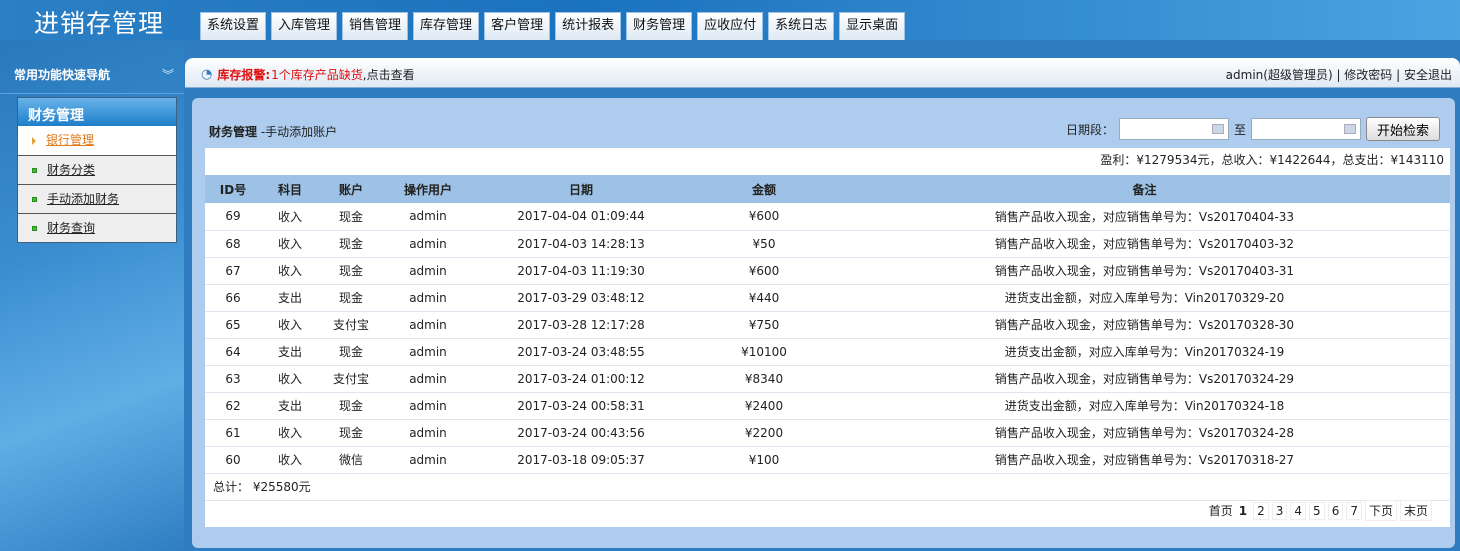 The width and height of the screenshot is (1460, 551). What do you see at coordinates (168, 74) in the screenshot?
I see `collapse-chevron-icon: ︾` at bounding box center [168, 74].